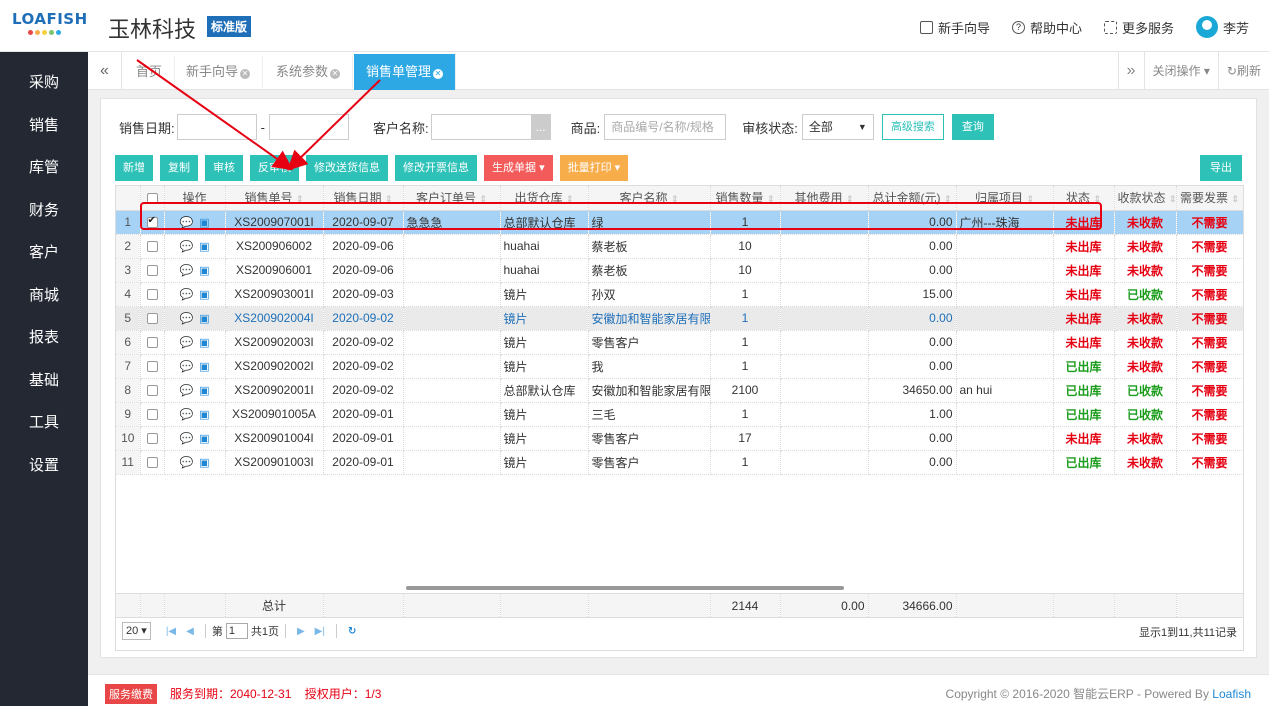 The width and height of the screenshot is (1269, 706). Describe the element at coordinates (1145, 198) in the screenshot. I see `column-header: 收款状态 ⇕` at that location.